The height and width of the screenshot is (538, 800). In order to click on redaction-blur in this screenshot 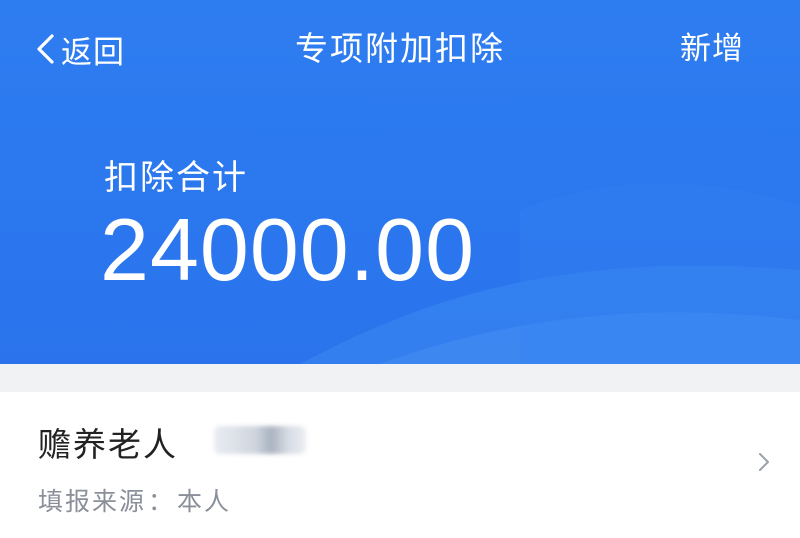, I will do `click(260, 440)`.